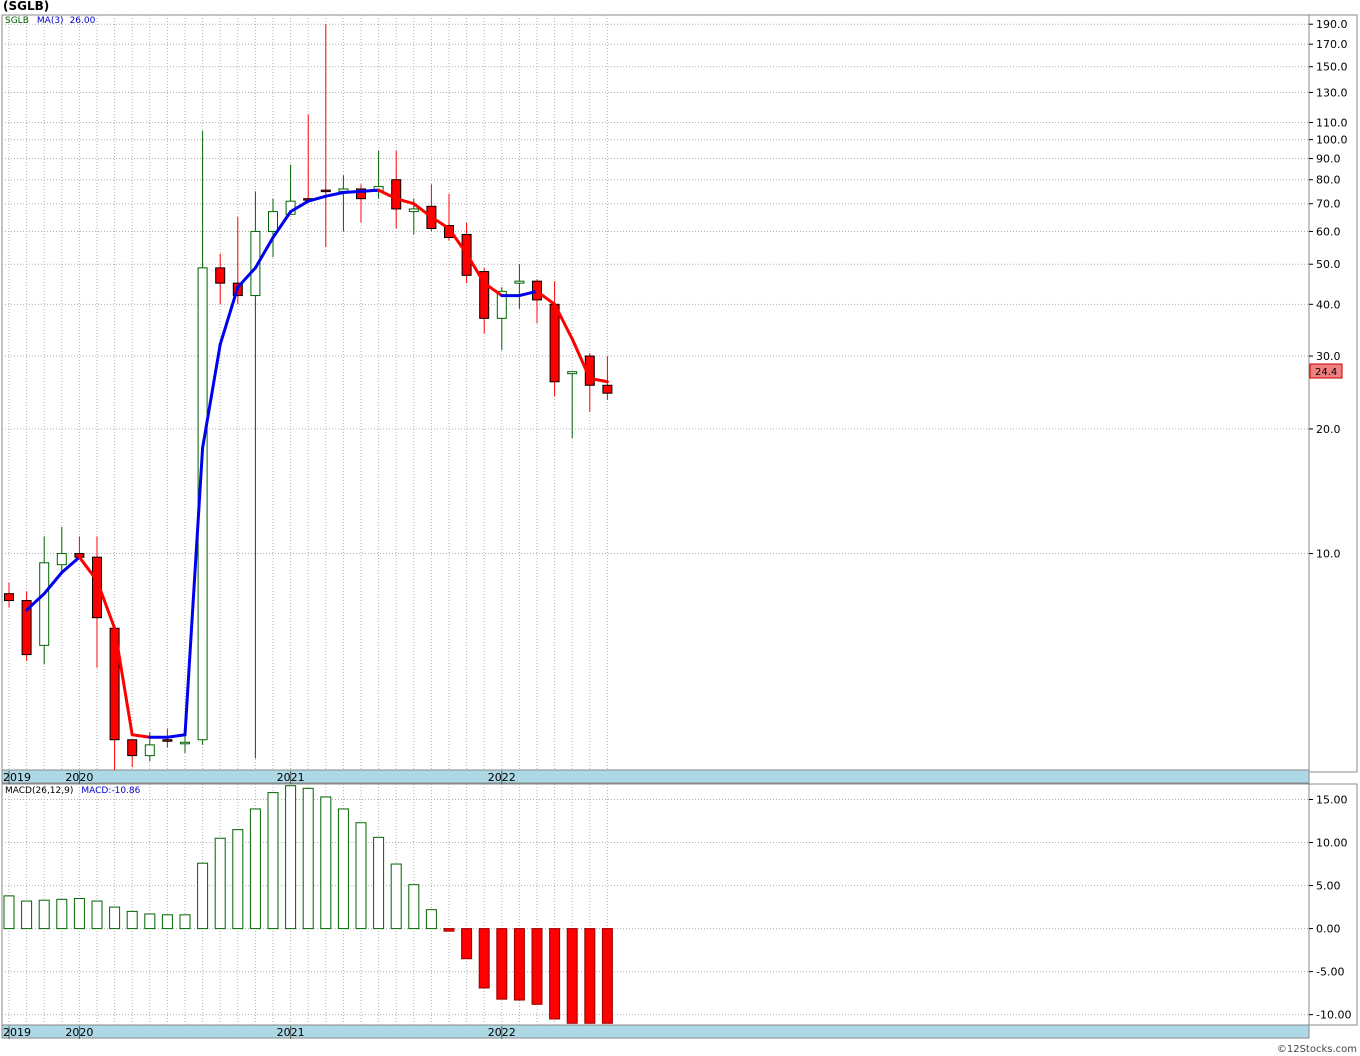  I want to click on price-tick-label: 190.0, so click(1332, 24).